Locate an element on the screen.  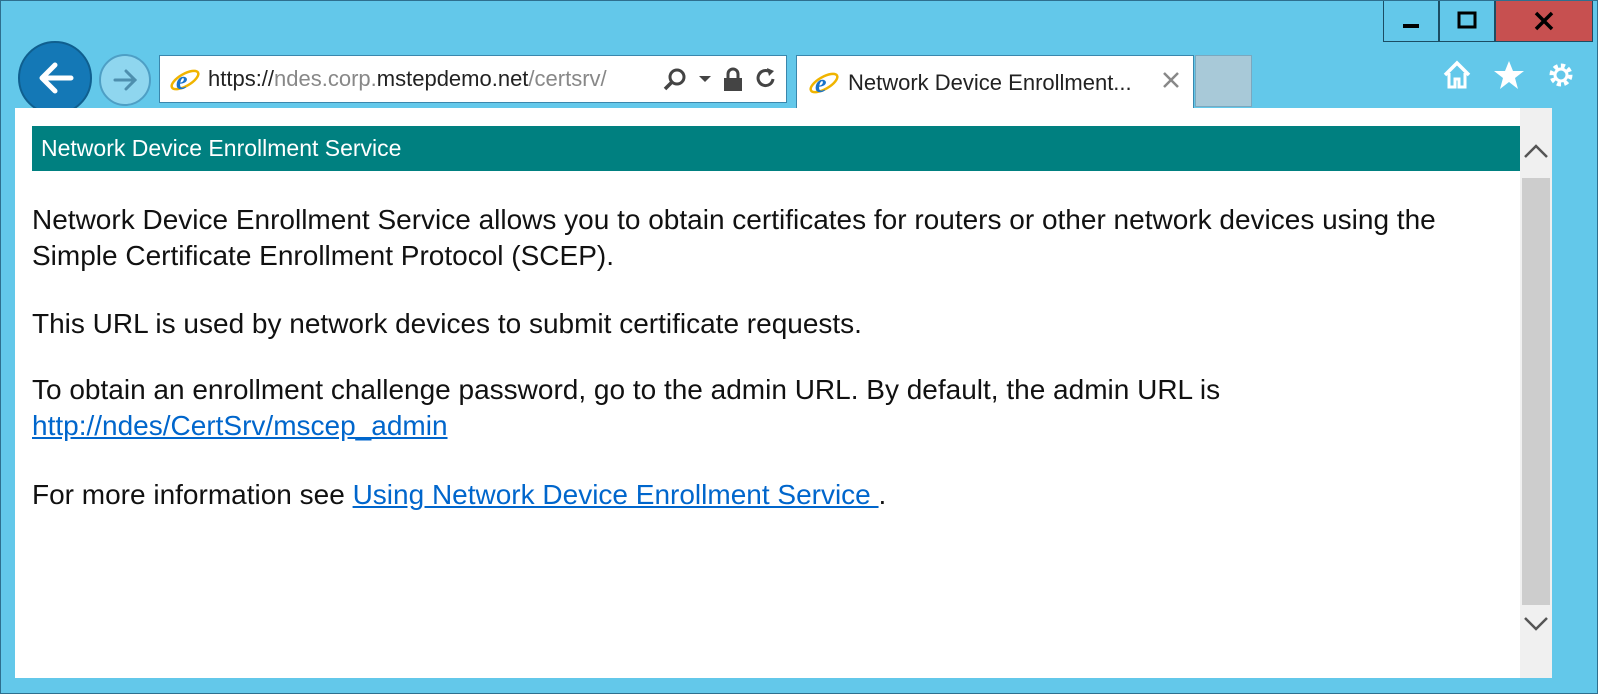
close-window-button is located at coordinates (1544, 21).